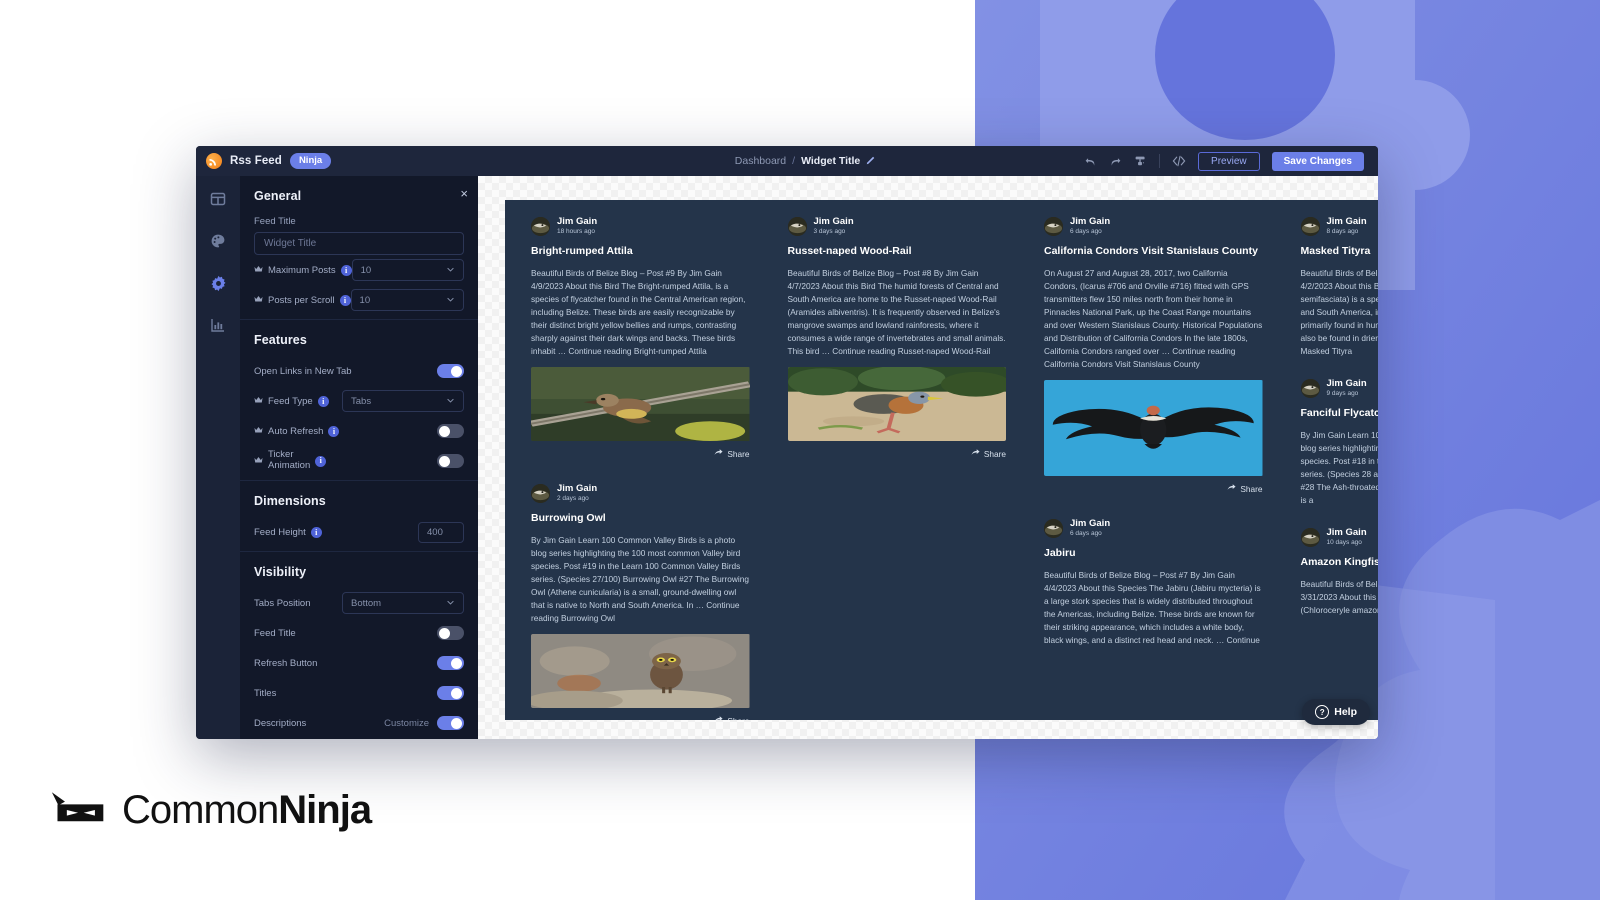  What do you see at coordinates (1317, 161) in the screenshot?
I see `save-changes-button: Save Changes` at bounding box center [1317, 161].